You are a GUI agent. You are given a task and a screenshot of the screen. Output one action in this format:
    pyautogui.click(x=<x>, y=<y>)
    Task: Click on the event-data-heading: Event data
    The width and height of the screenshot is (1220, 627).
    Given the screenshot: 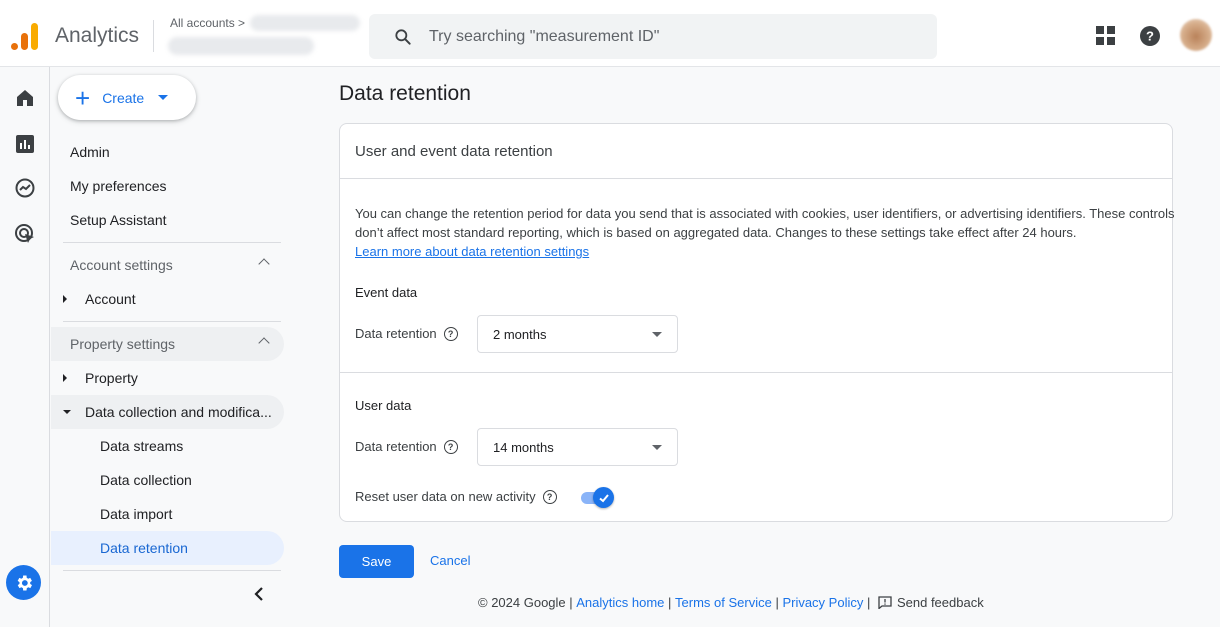 What is the action you would take?
    pyautogui.click(x=386, y=292)
    